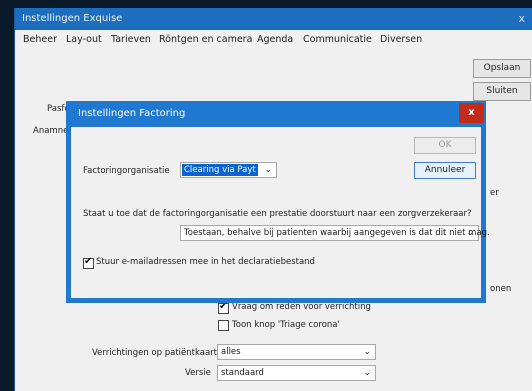 This screenshot has height=391, width=532. I want to click on window-titlebar: Instellingen Exquise x, so click(273, 19).